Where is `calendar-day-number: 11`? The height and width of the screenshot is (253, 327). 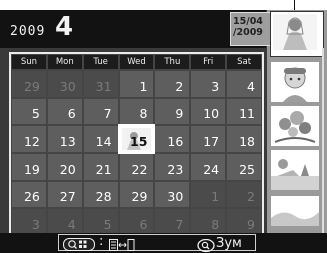 calendar-day-number: 11 is located at coordinates (247, 114).